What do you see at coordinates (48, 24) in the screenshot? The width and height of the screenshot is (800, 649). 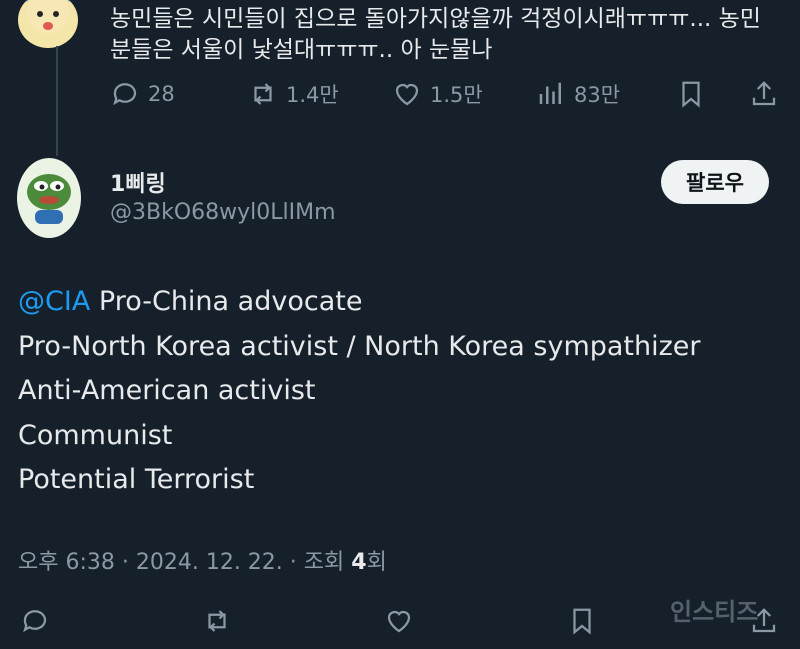 I see `avatar` at bounding box center [48, 24].